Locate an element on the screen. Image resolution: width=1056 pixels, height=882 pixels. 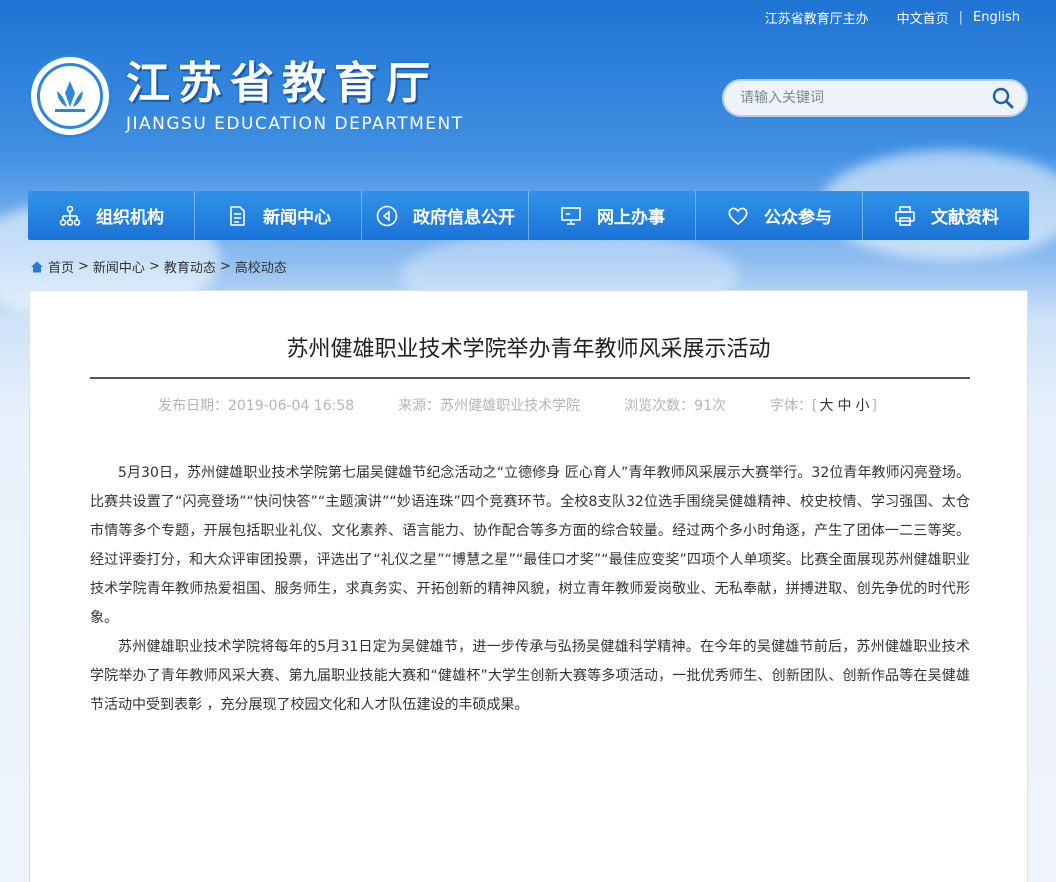
nav-label: 新闻中心 is located at coordinates (297, 218).